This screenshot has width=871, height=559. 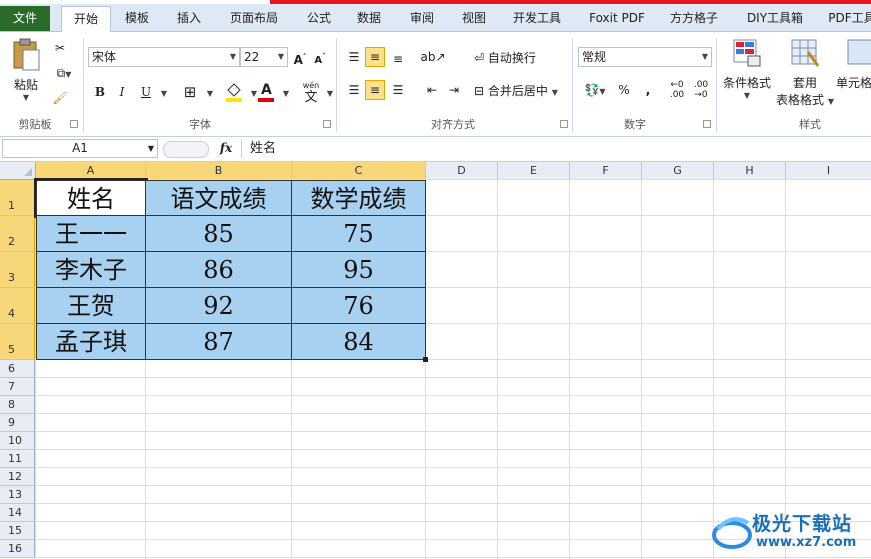 I want to click on font-name-select: 宋体 ▼, so click(x=164, y=57).